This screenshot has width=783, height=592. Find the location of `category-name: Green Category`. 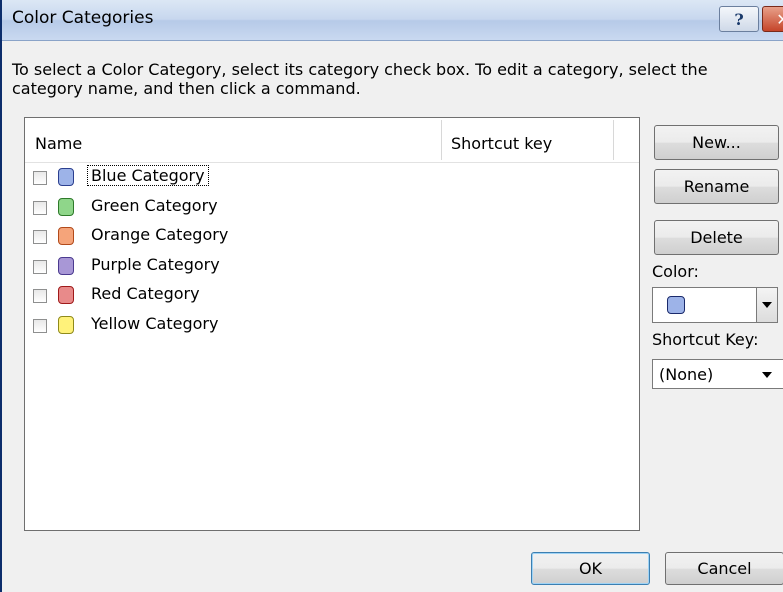

category-name: Green Category is located at coordinates (154, 205).